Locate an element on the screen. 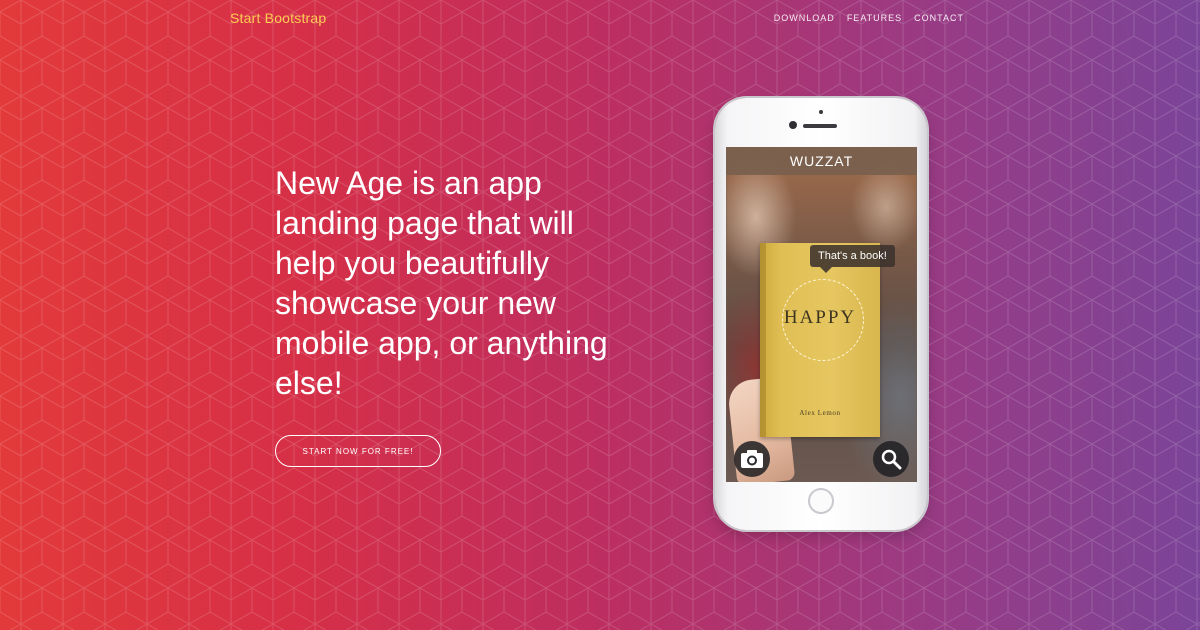 The height and width of the screenshot is (630, 1200). camera-icon is located at coordinates (752, 459).